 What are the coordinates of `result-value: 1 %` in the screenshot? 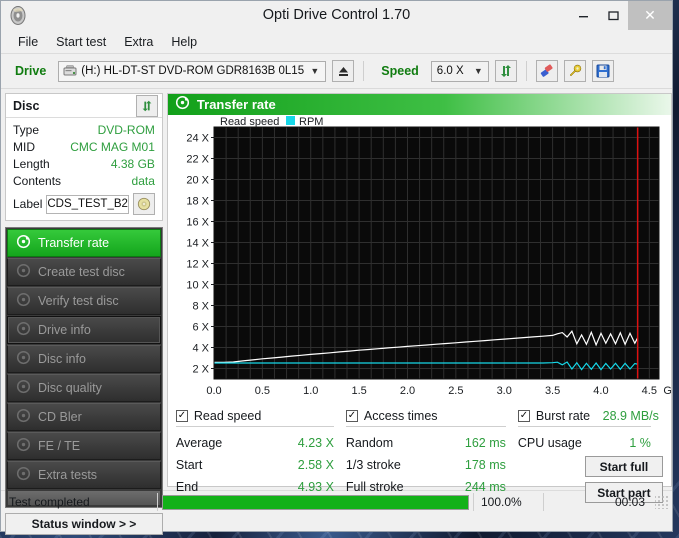 It's located at (640, 443).